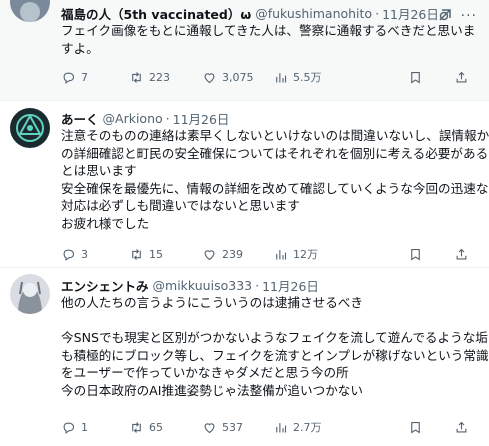 The height and width of the screenshot is (446, 489). I want to click on tweet-header: あーく @Arkiono · 11月26日, so click(270, 114).